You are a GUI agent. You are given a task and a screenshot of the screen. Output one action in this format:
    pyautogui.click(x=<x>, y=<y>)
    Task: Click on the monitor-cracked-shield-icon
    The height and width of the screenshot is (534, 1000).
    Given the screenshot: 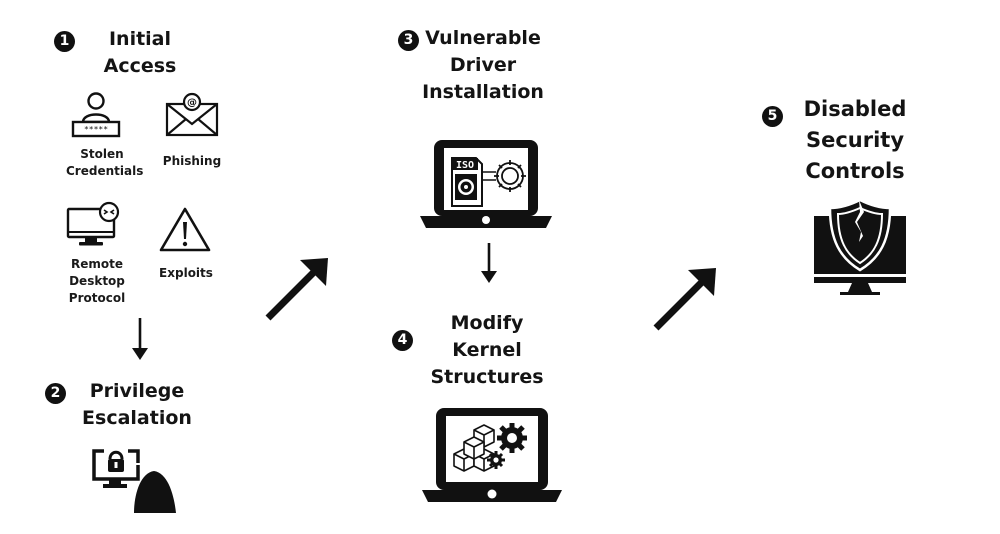 What is the action you would take?
    pyautogui.click(x=860, y=248)
    